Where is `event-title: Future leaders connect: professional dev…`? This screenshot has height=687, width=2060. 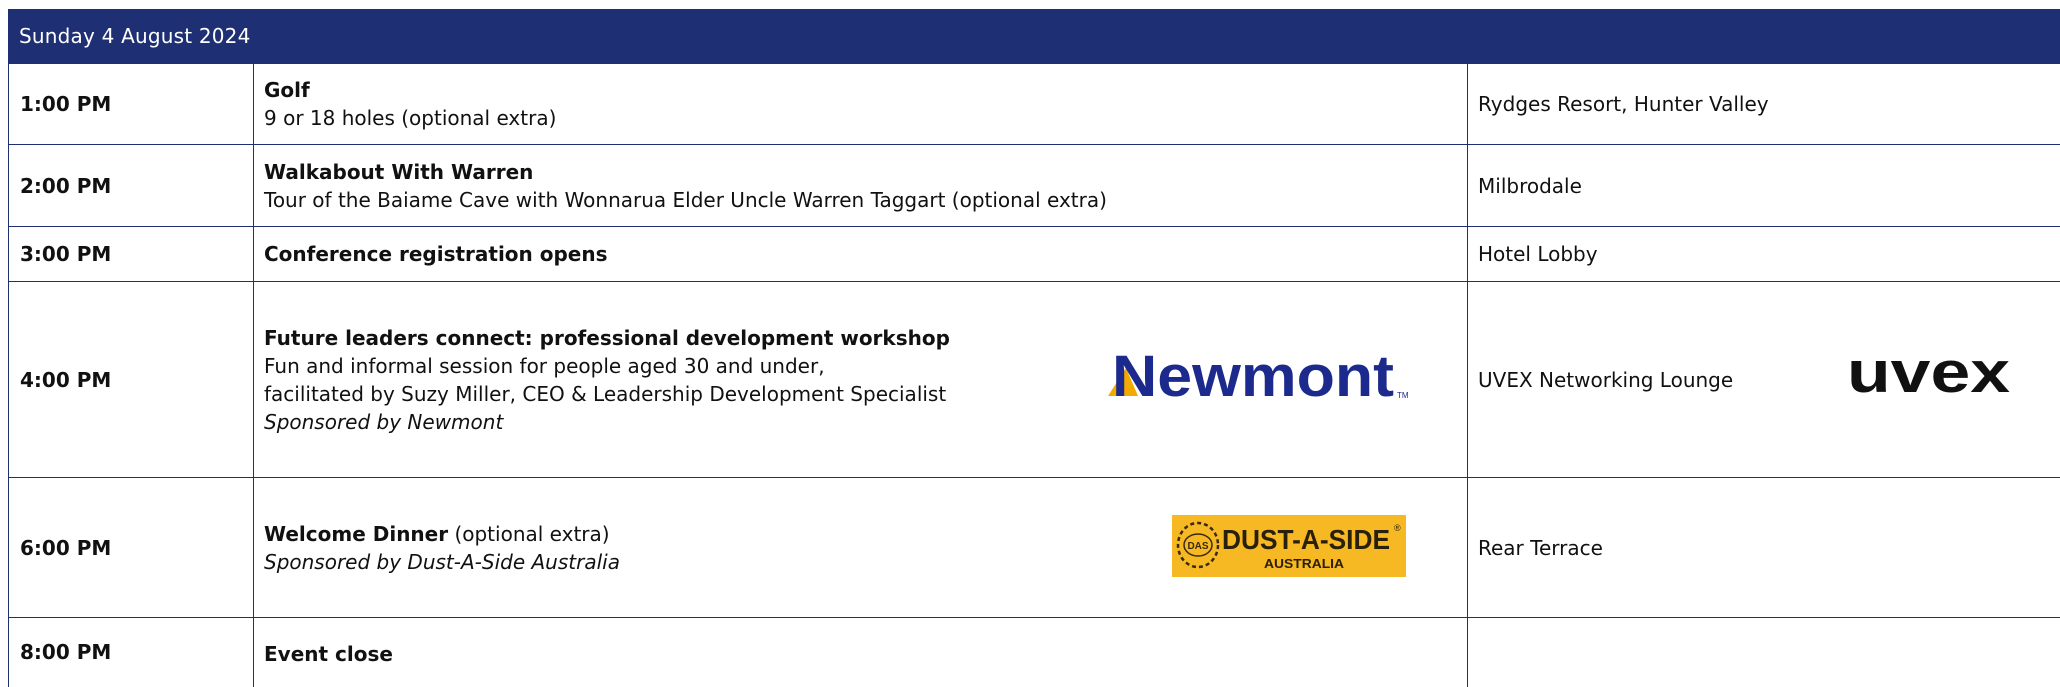 event-title: Future leaders connect: professional dev… is located at coordinates (607, 337).